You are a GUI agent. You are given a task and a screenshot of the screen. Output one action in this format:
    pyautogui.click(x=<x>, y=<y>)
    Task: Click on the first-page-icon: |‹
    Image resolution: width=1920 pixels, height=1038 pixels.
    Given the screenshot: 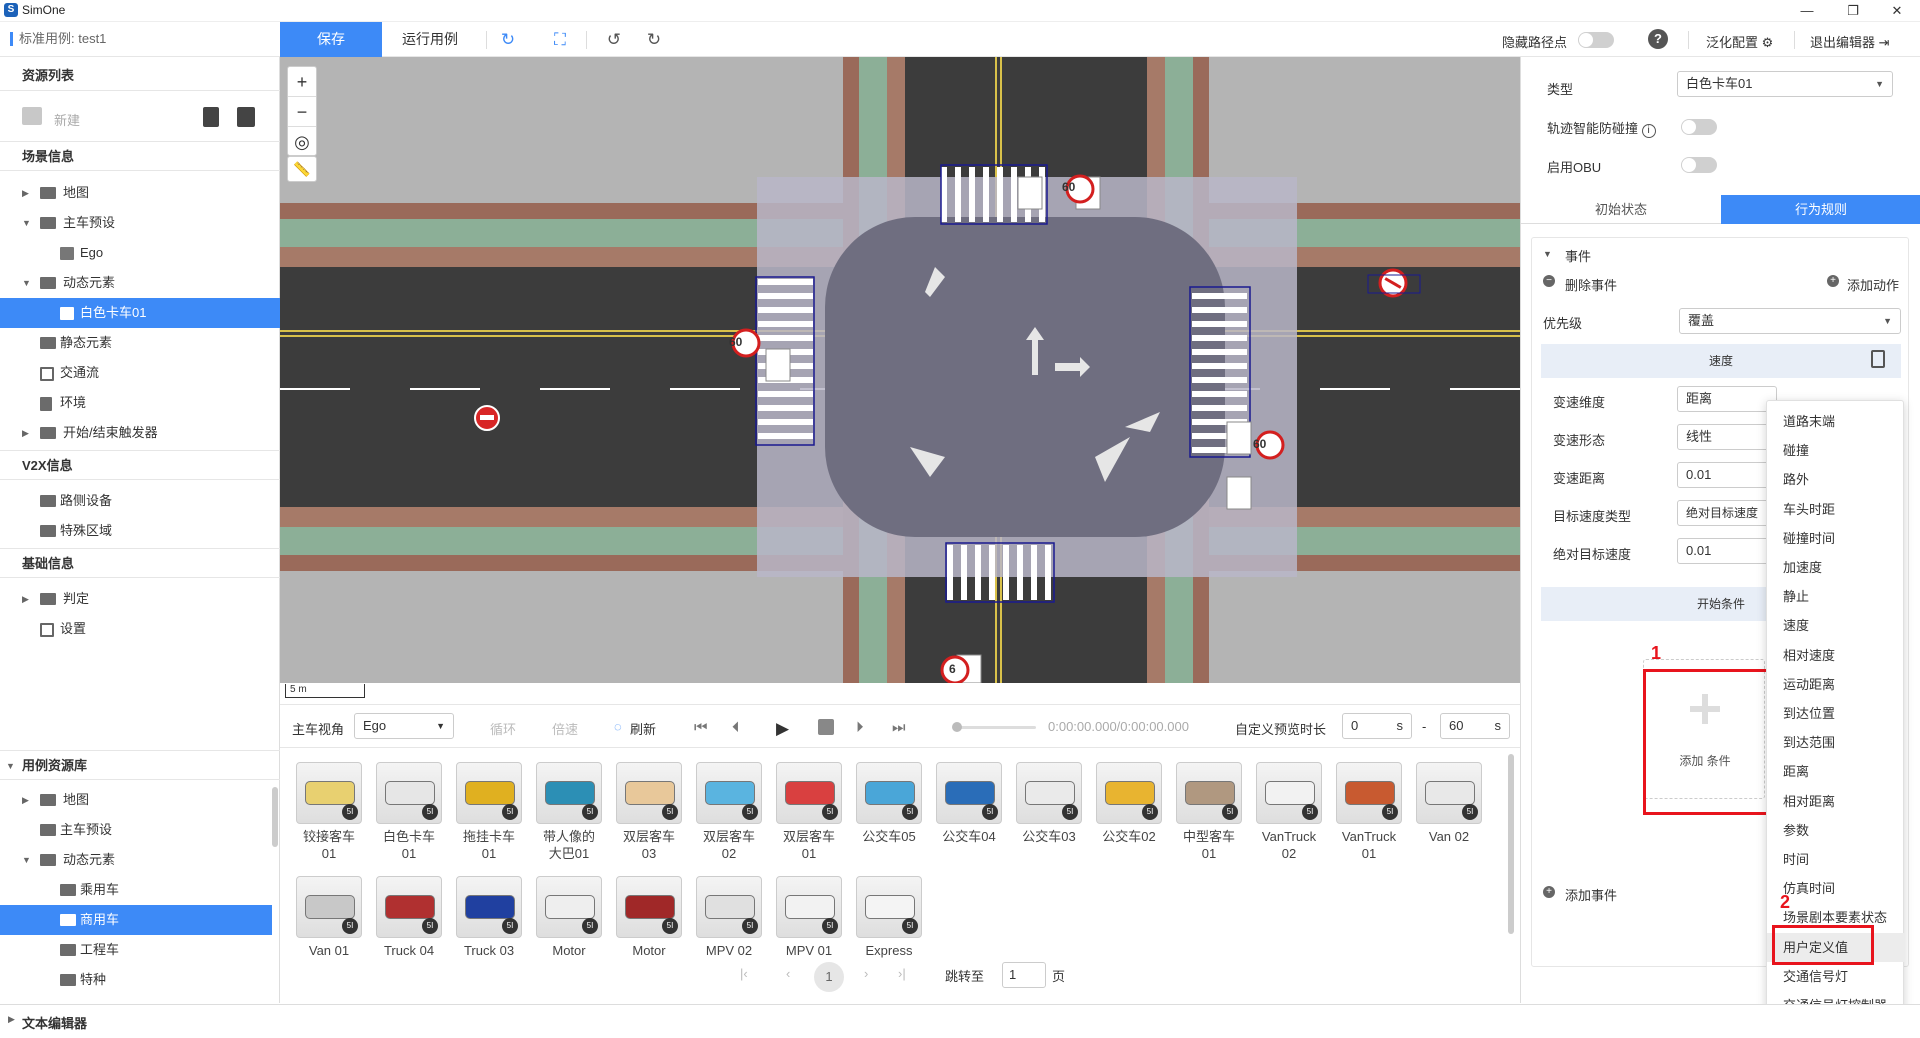 What is the action you would take?
    pyautogui.click(x=744, y=973)
    